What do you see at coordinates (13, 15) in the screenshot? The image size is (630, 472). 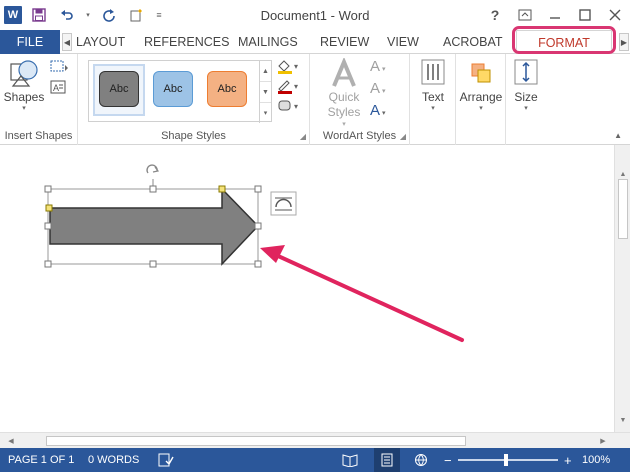 I see `word-logo-icon: W` at bounding box center [13, 15].